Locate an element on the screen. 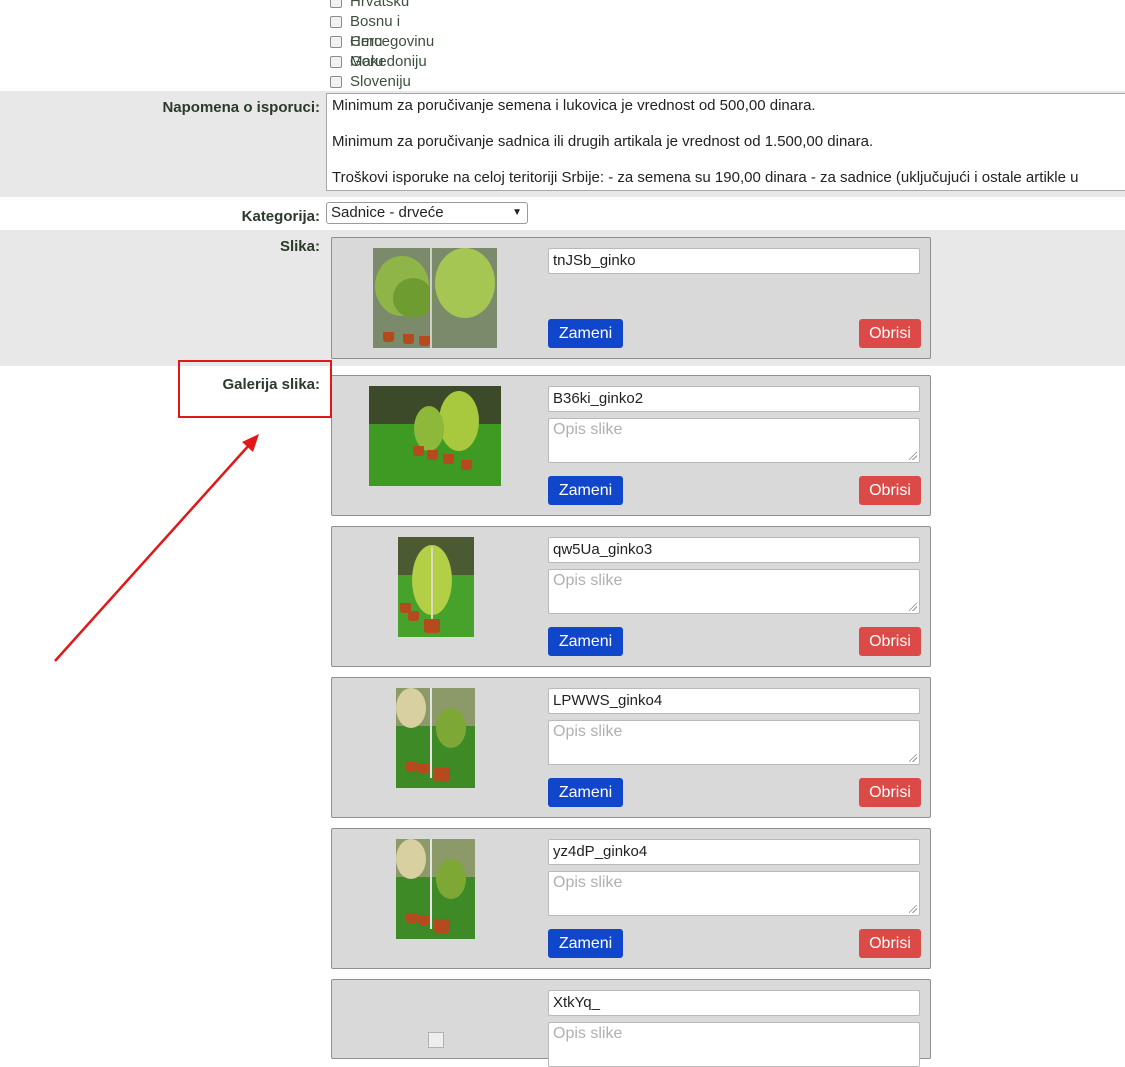 The width and height of the screenshot is (1125, 1067). slika-thumbnail is located at coordinates (435, 298).